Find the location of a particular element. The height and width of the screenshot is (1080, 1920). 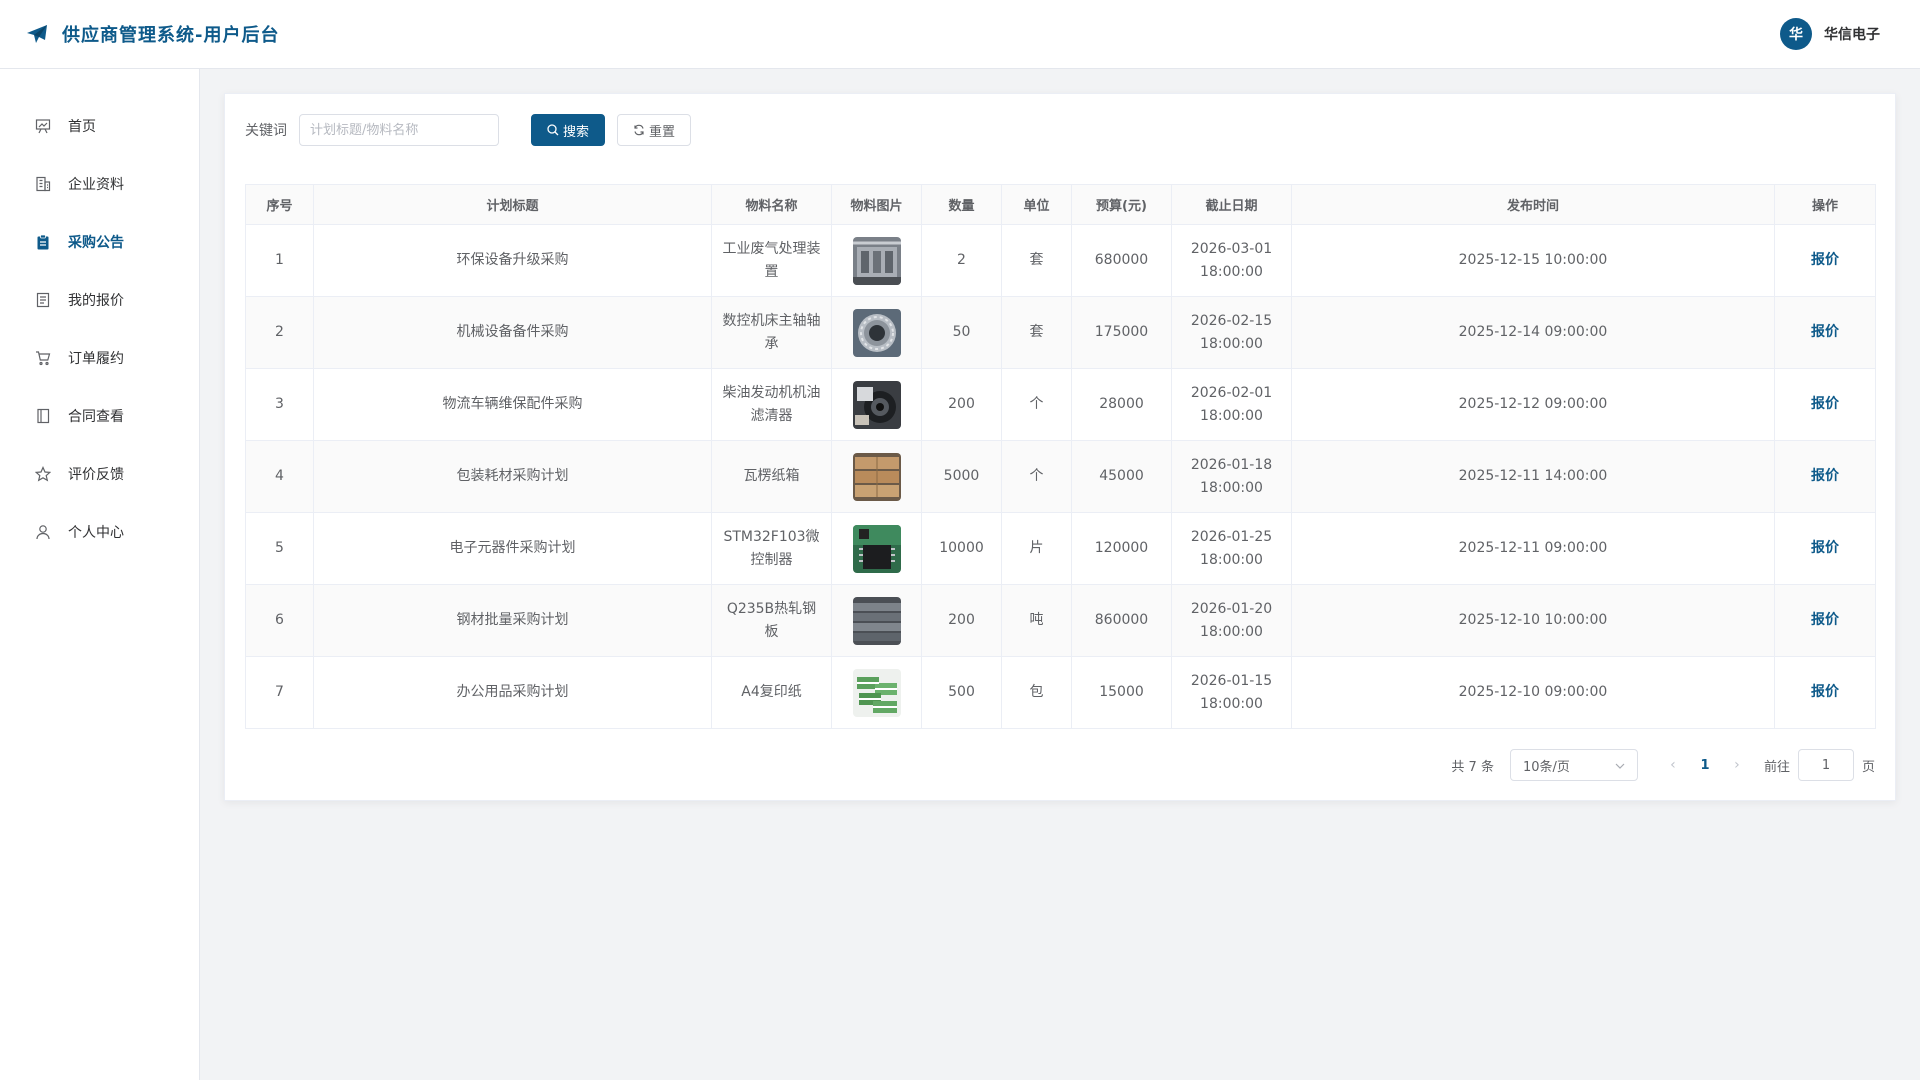

sidebar-item-feedback: 评价反馈 is located at coordinates (99, 474).